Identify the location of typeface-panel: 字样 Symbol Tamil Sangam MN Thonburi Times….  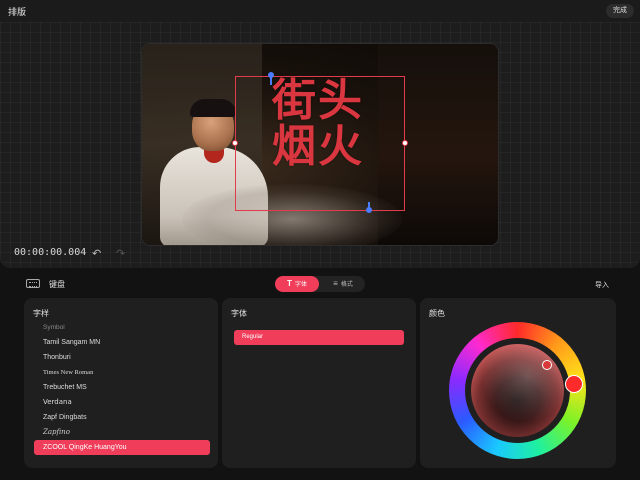
(121, 383).